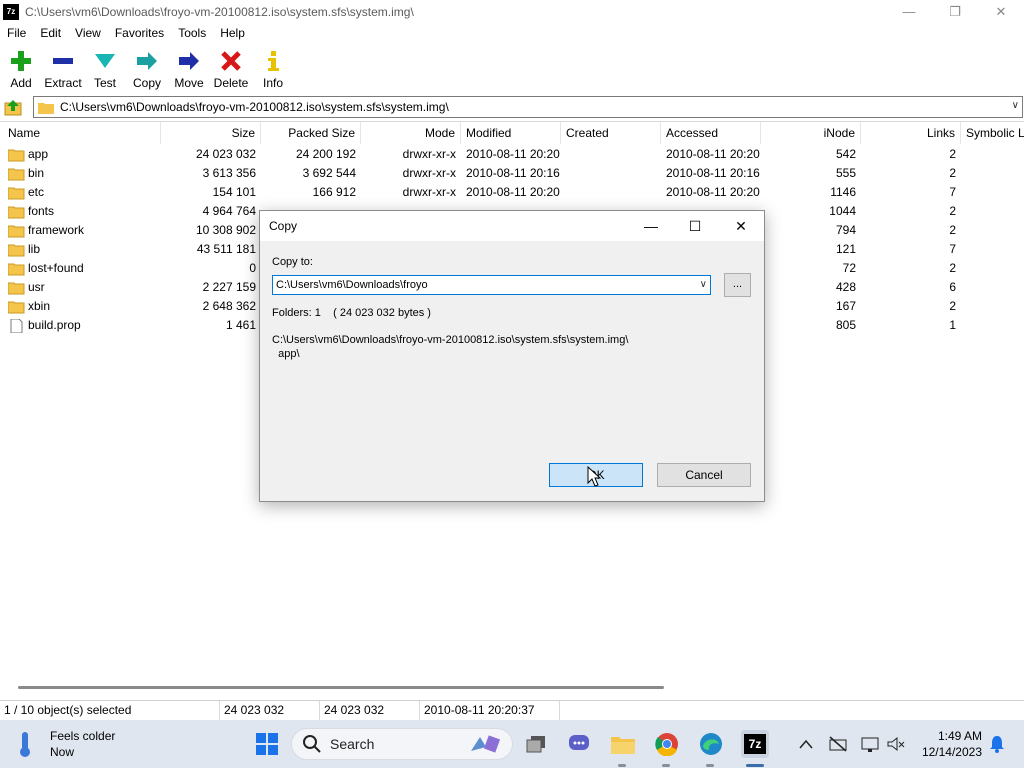 The width and height of the screenshot is (1024, 768). Describe the element at coordinates (211, 133) in the screenshot. I see `col-size: Size` at that location.